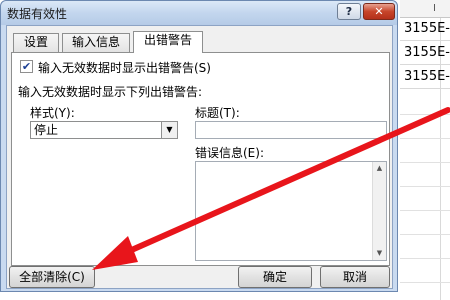  I want to click on chevron-down-icon: ▼, so click(169, 130).